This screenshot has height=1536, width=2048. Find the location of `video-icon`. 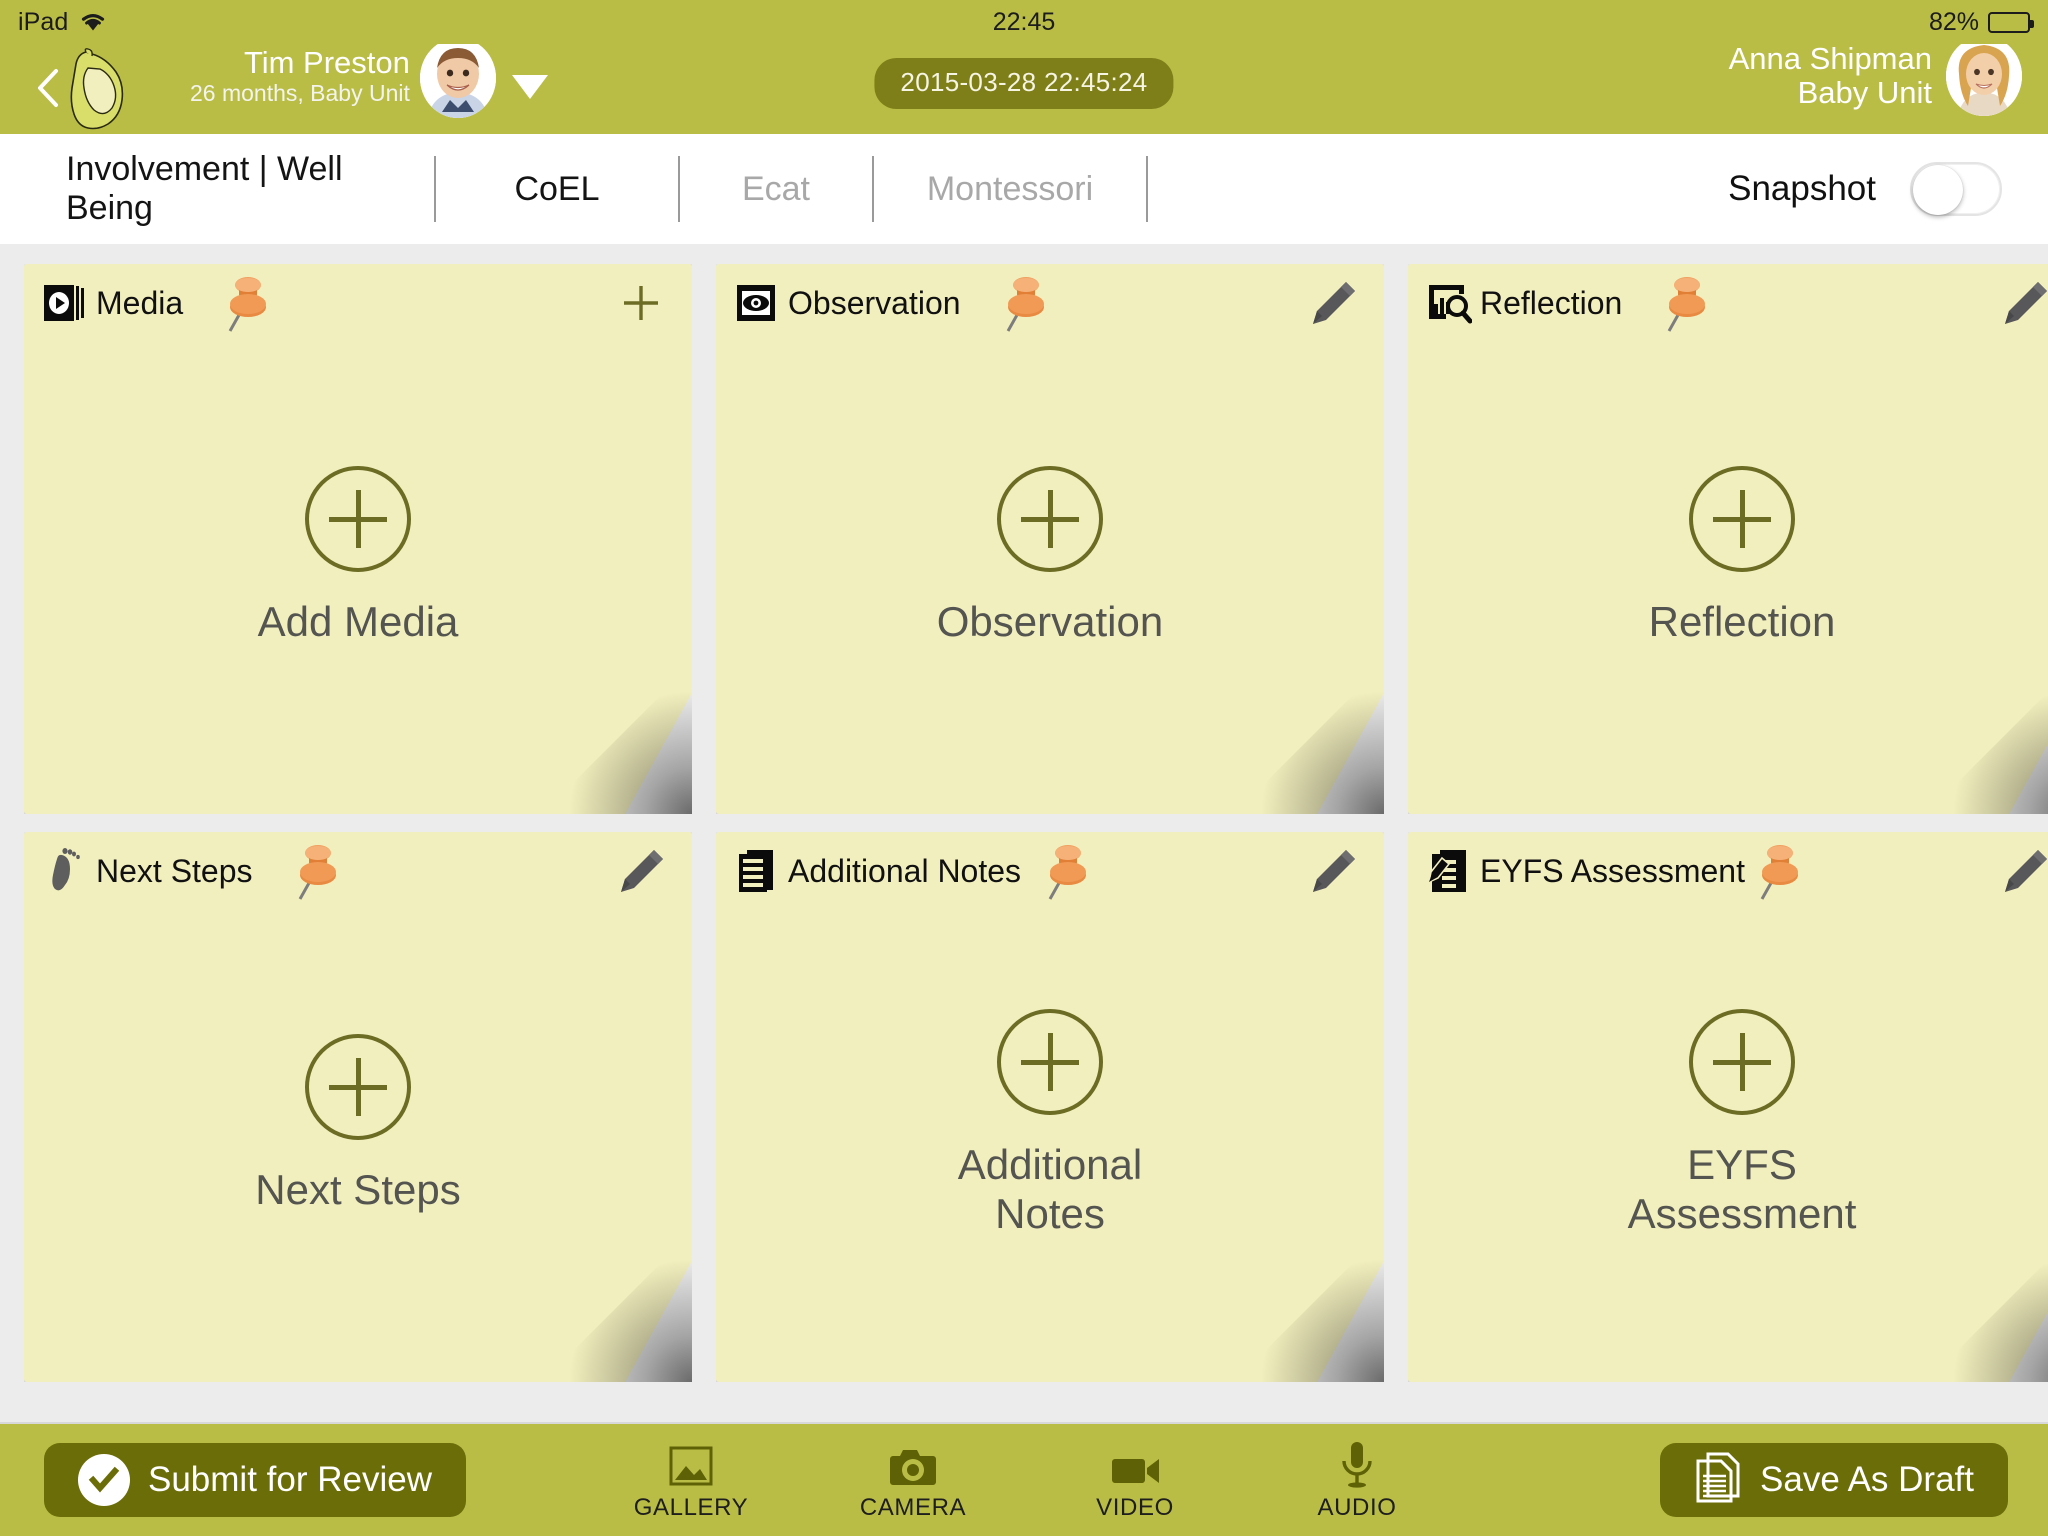

video-icon is located at coordinates (1135, 1464).